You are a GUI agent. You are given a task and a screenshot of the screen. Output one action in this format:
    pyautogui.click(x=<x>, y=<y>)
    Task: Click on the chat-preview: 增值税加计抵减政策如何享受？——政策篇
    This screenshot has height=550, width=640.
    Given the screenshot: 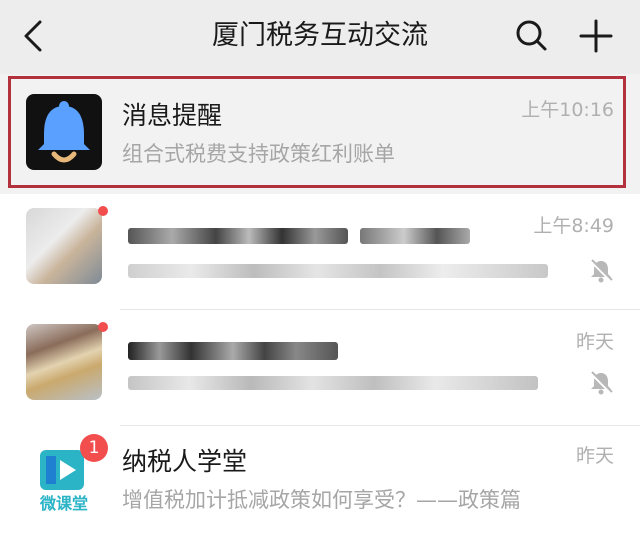 What is the action you would take?
    pyautogui.click(x=321, y=500)
    